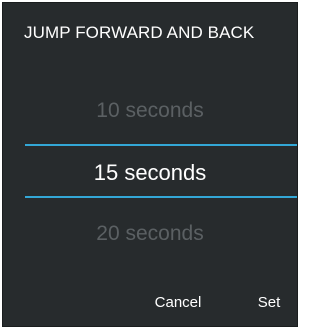  What do you see at coordinates (178, 303) in the screenshot?
I see `cancel-button: Cancel` at bounding box center [178, 303].